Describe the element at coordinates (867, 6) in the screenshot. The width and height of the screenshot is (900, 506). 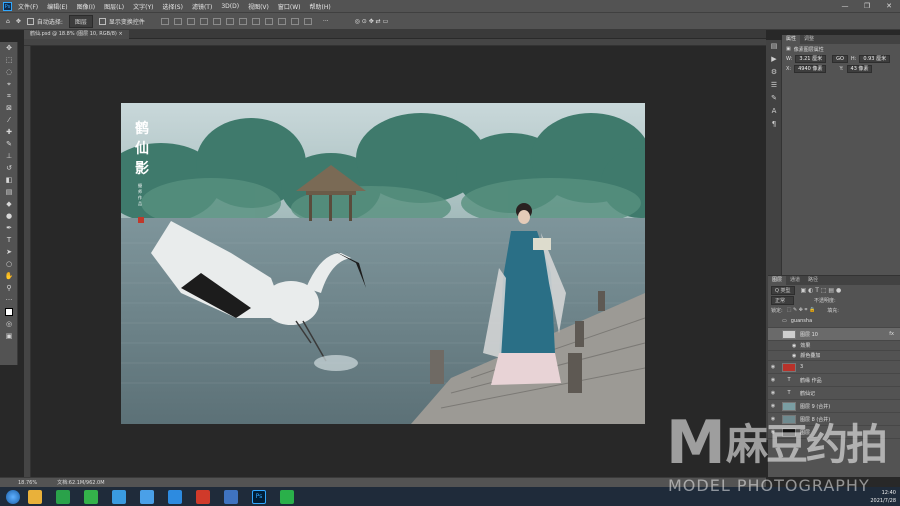
I see `restore-button: ❐` at that location.